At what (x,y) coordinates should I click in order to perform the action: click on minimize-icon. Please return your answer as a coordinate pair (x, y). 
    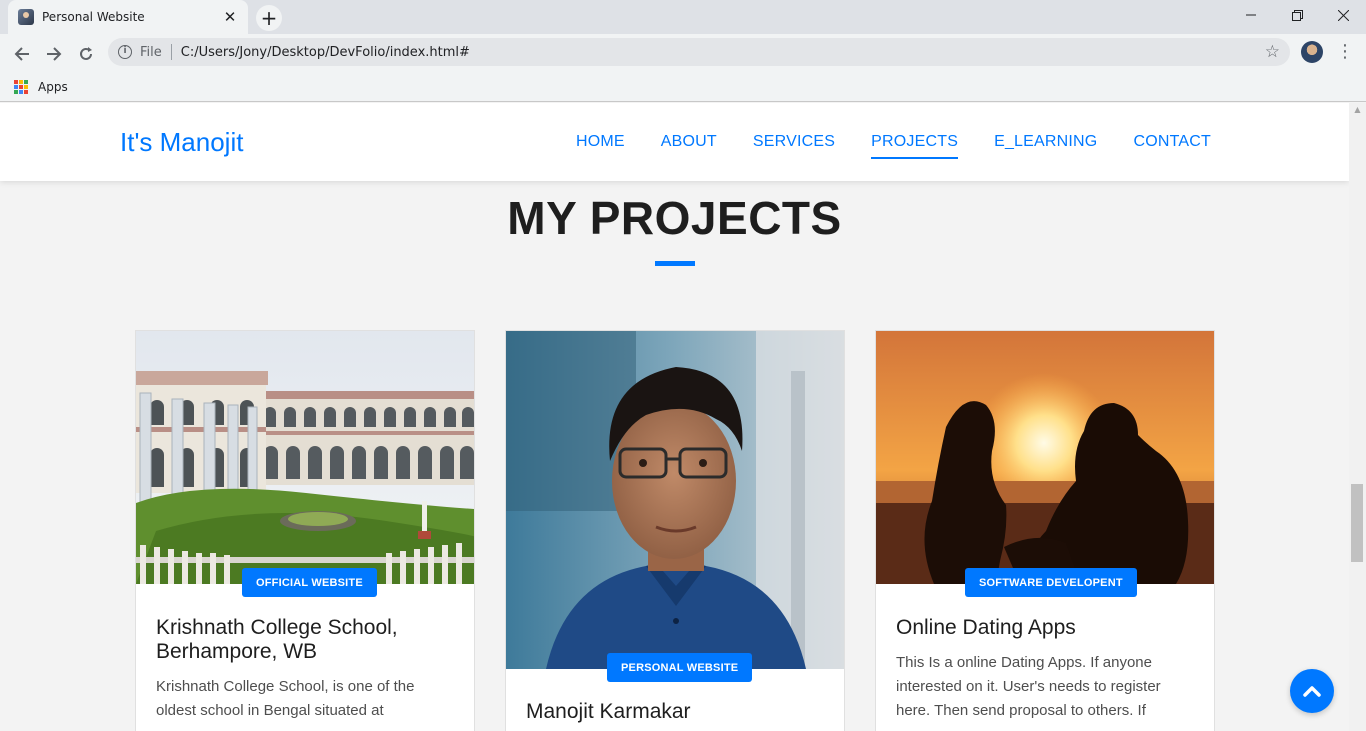
    Looking at the image, I should click on (1251, 15).